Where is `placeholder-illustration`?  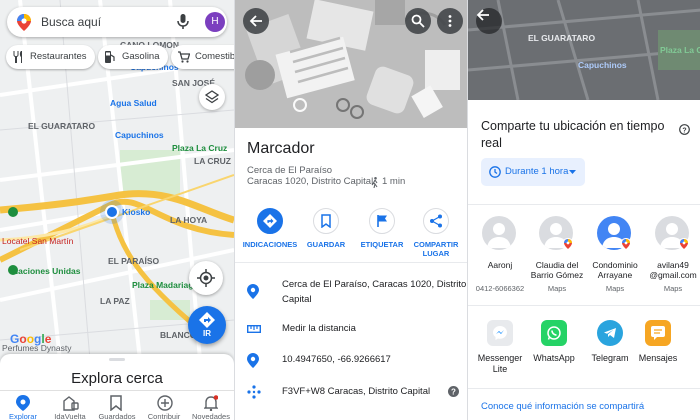 placeholder-illustration is located at coordinates (351, 64).